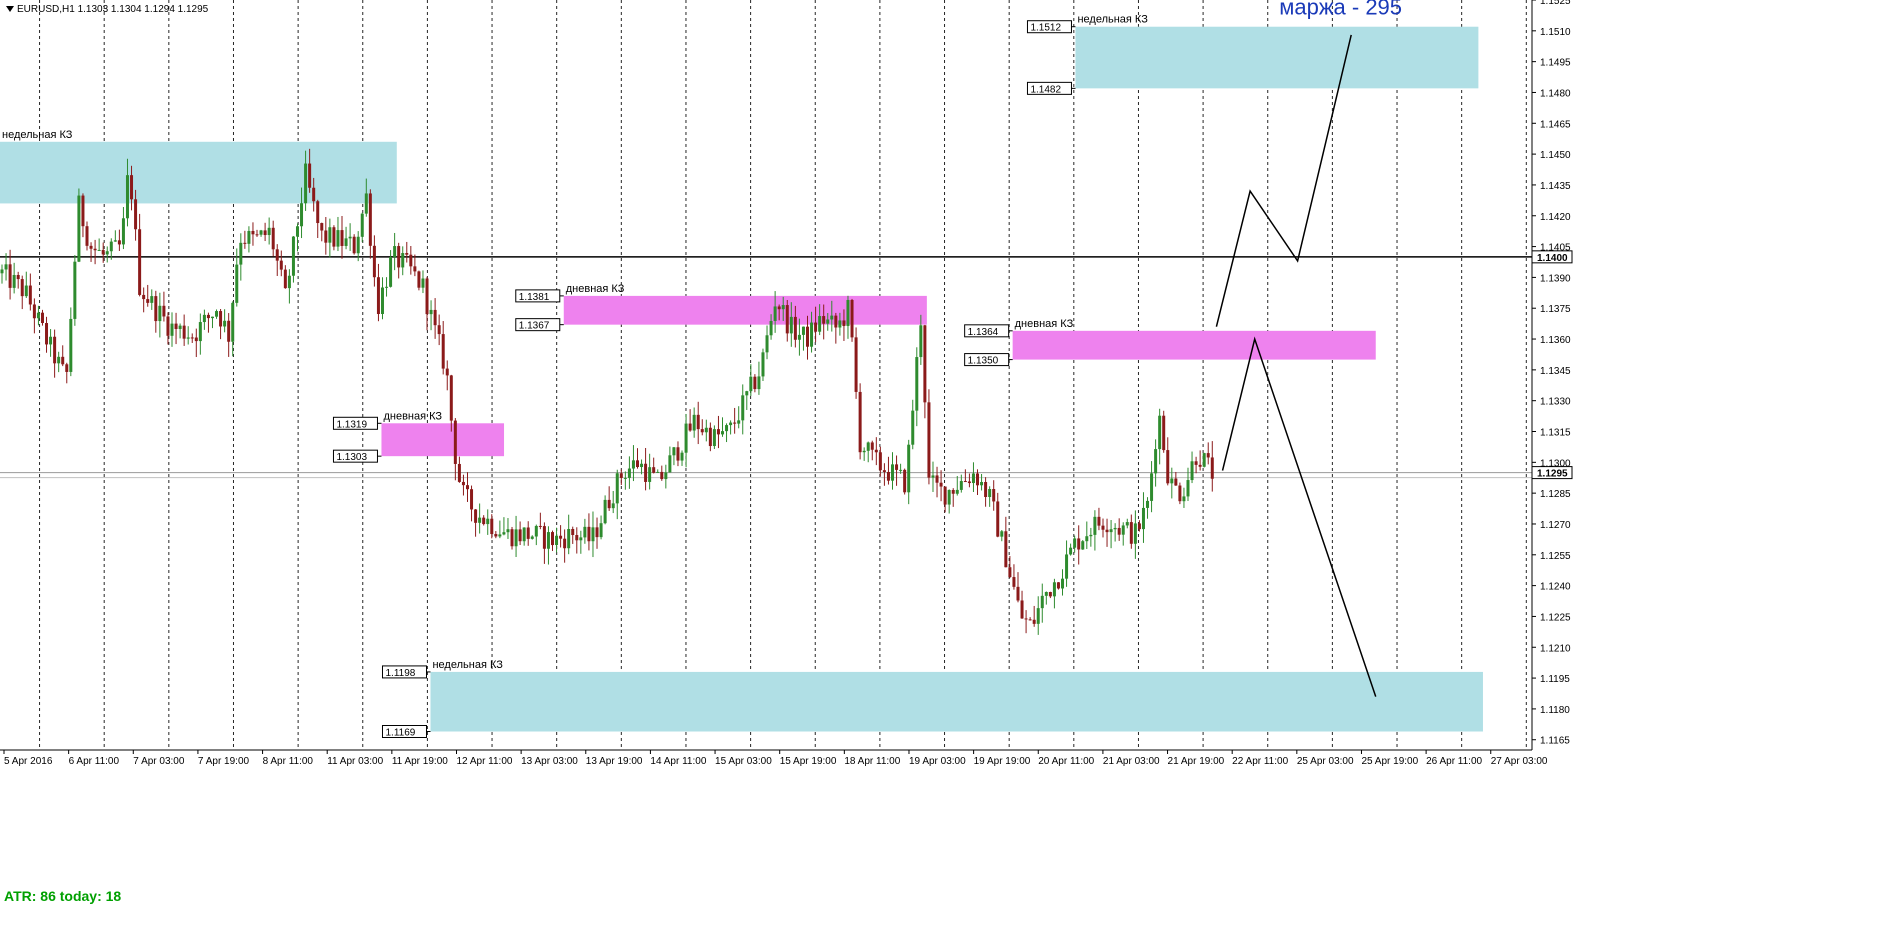 The width and height of the screenshot is (1889, 933). Describe the element at coordinates (351, 424) in the screenshot. I see `zone-tag-top: 1.1319` at that location.